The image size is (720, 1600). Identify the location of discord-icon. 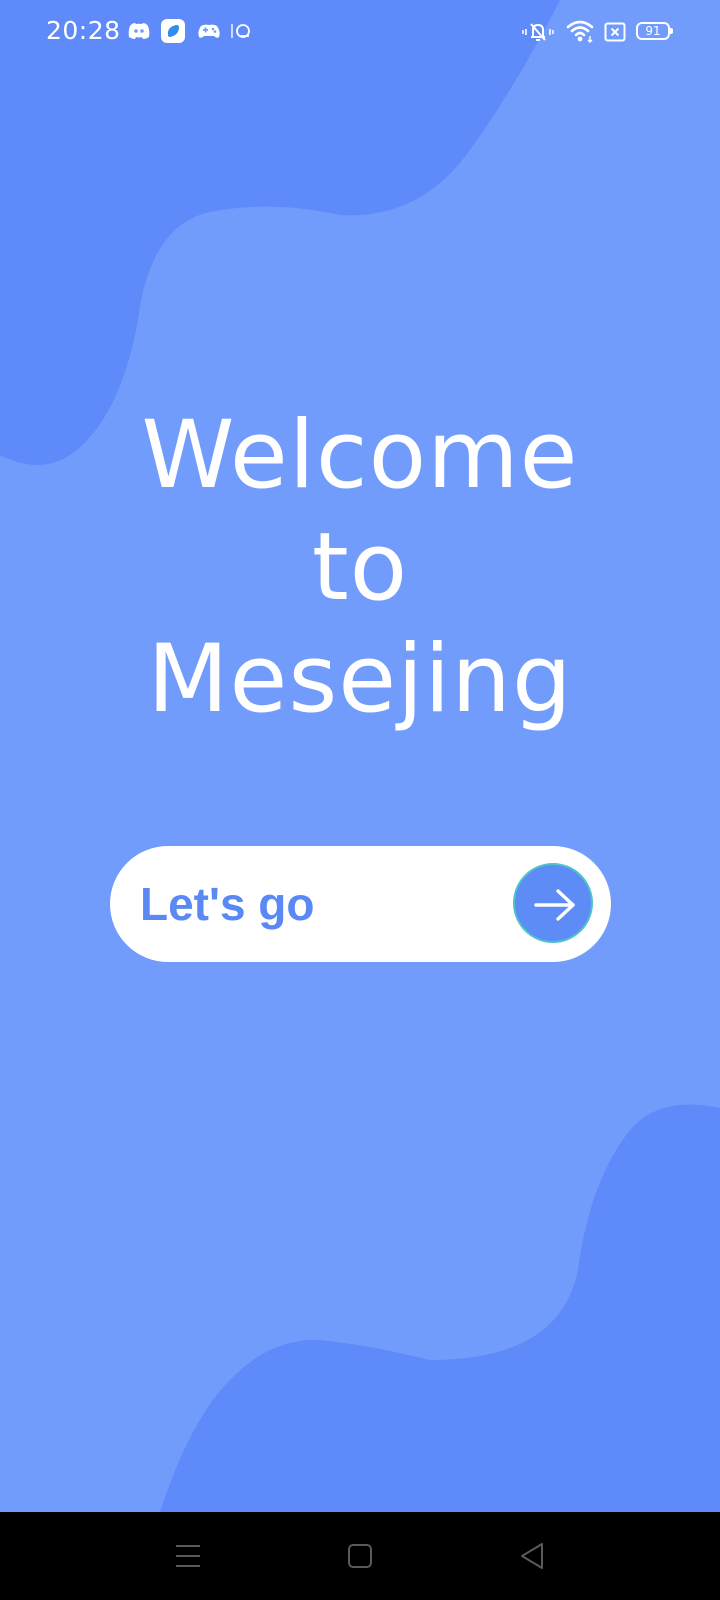
(139, 33).